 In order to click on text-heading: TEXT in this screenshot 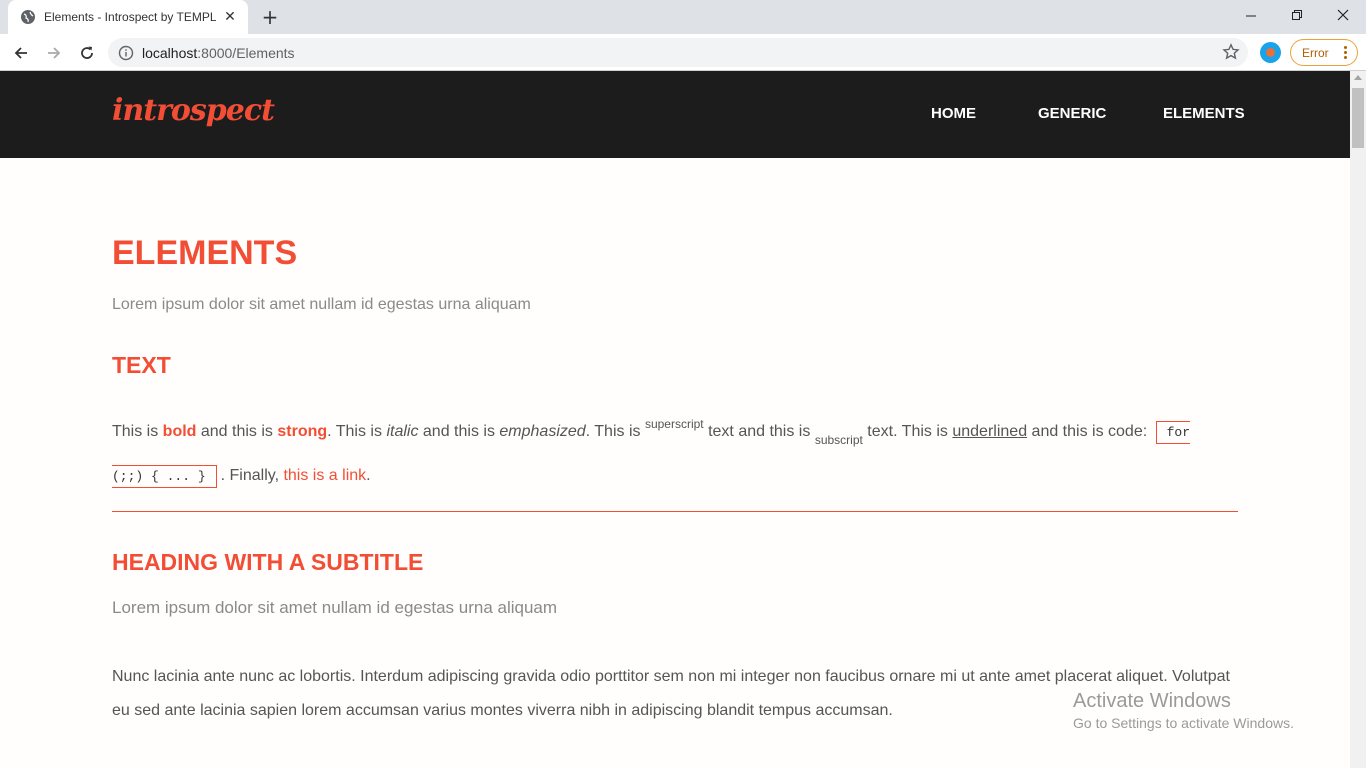, I will do `click(141, 365)`.